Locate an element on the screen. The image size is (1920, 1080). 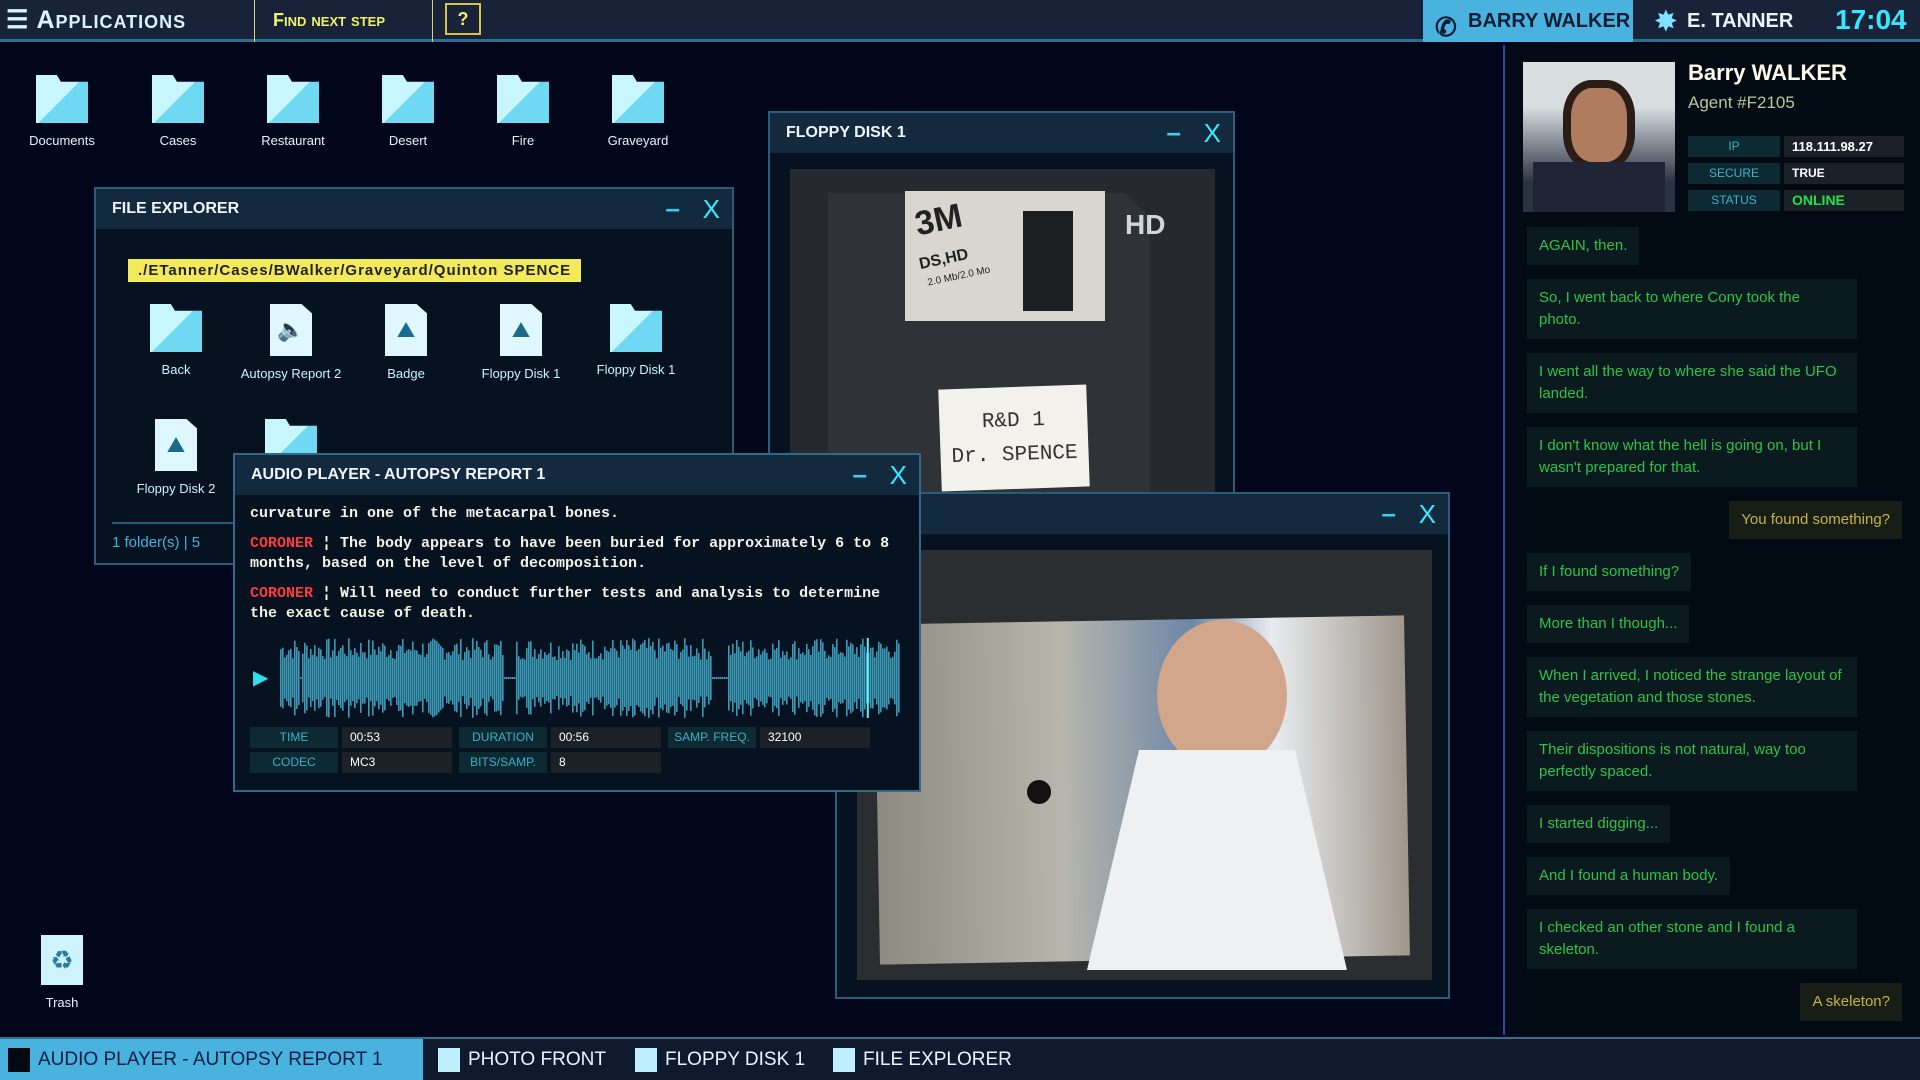
bits-label: BITS/SAMP. is located at coordinates (503, 762).